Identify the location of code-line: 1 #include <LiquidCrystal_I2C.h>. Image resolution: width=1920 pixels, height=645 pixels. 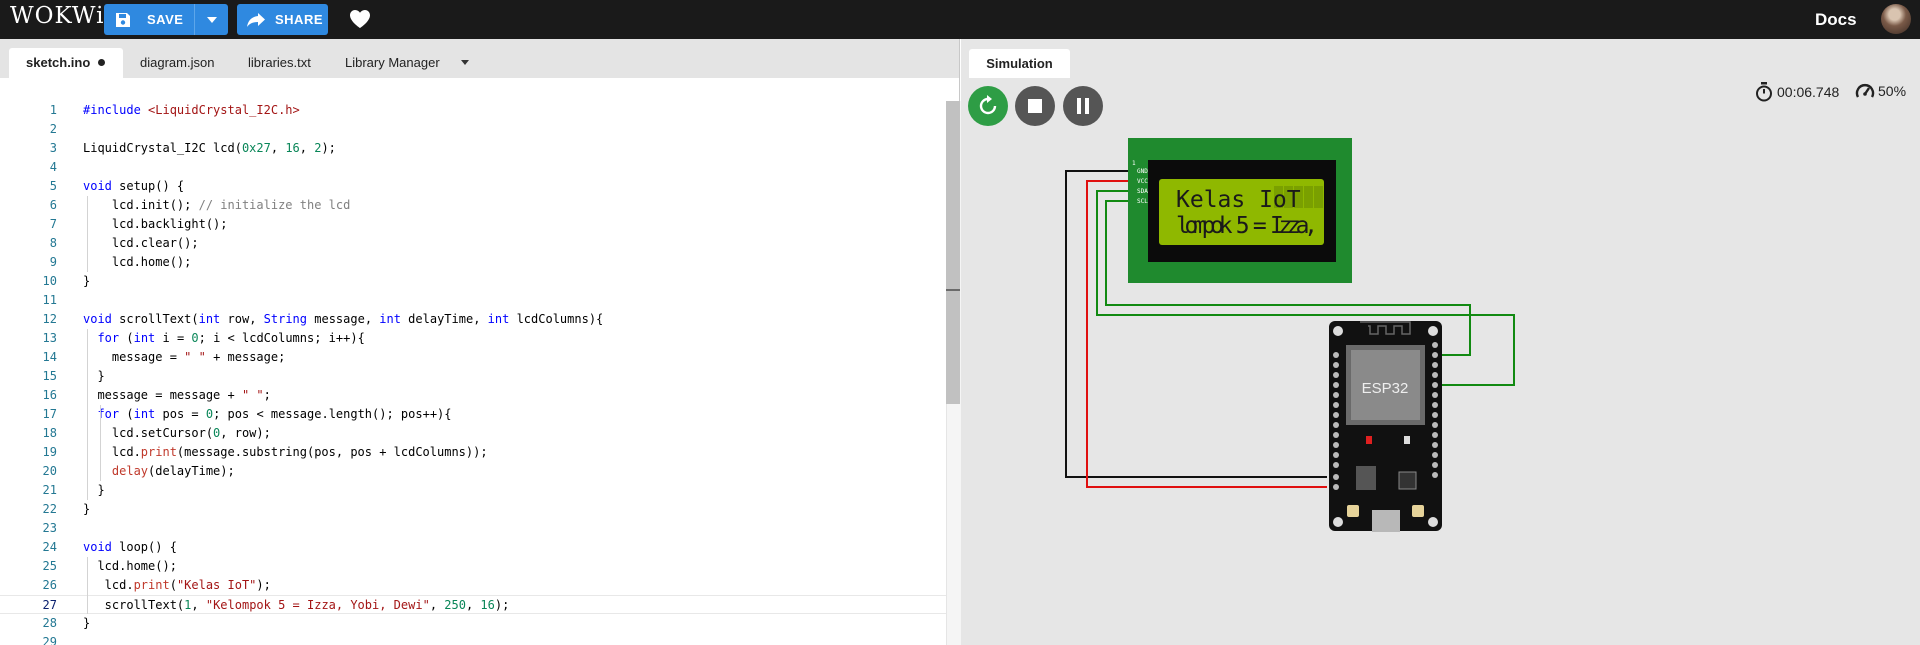
(475, 110).